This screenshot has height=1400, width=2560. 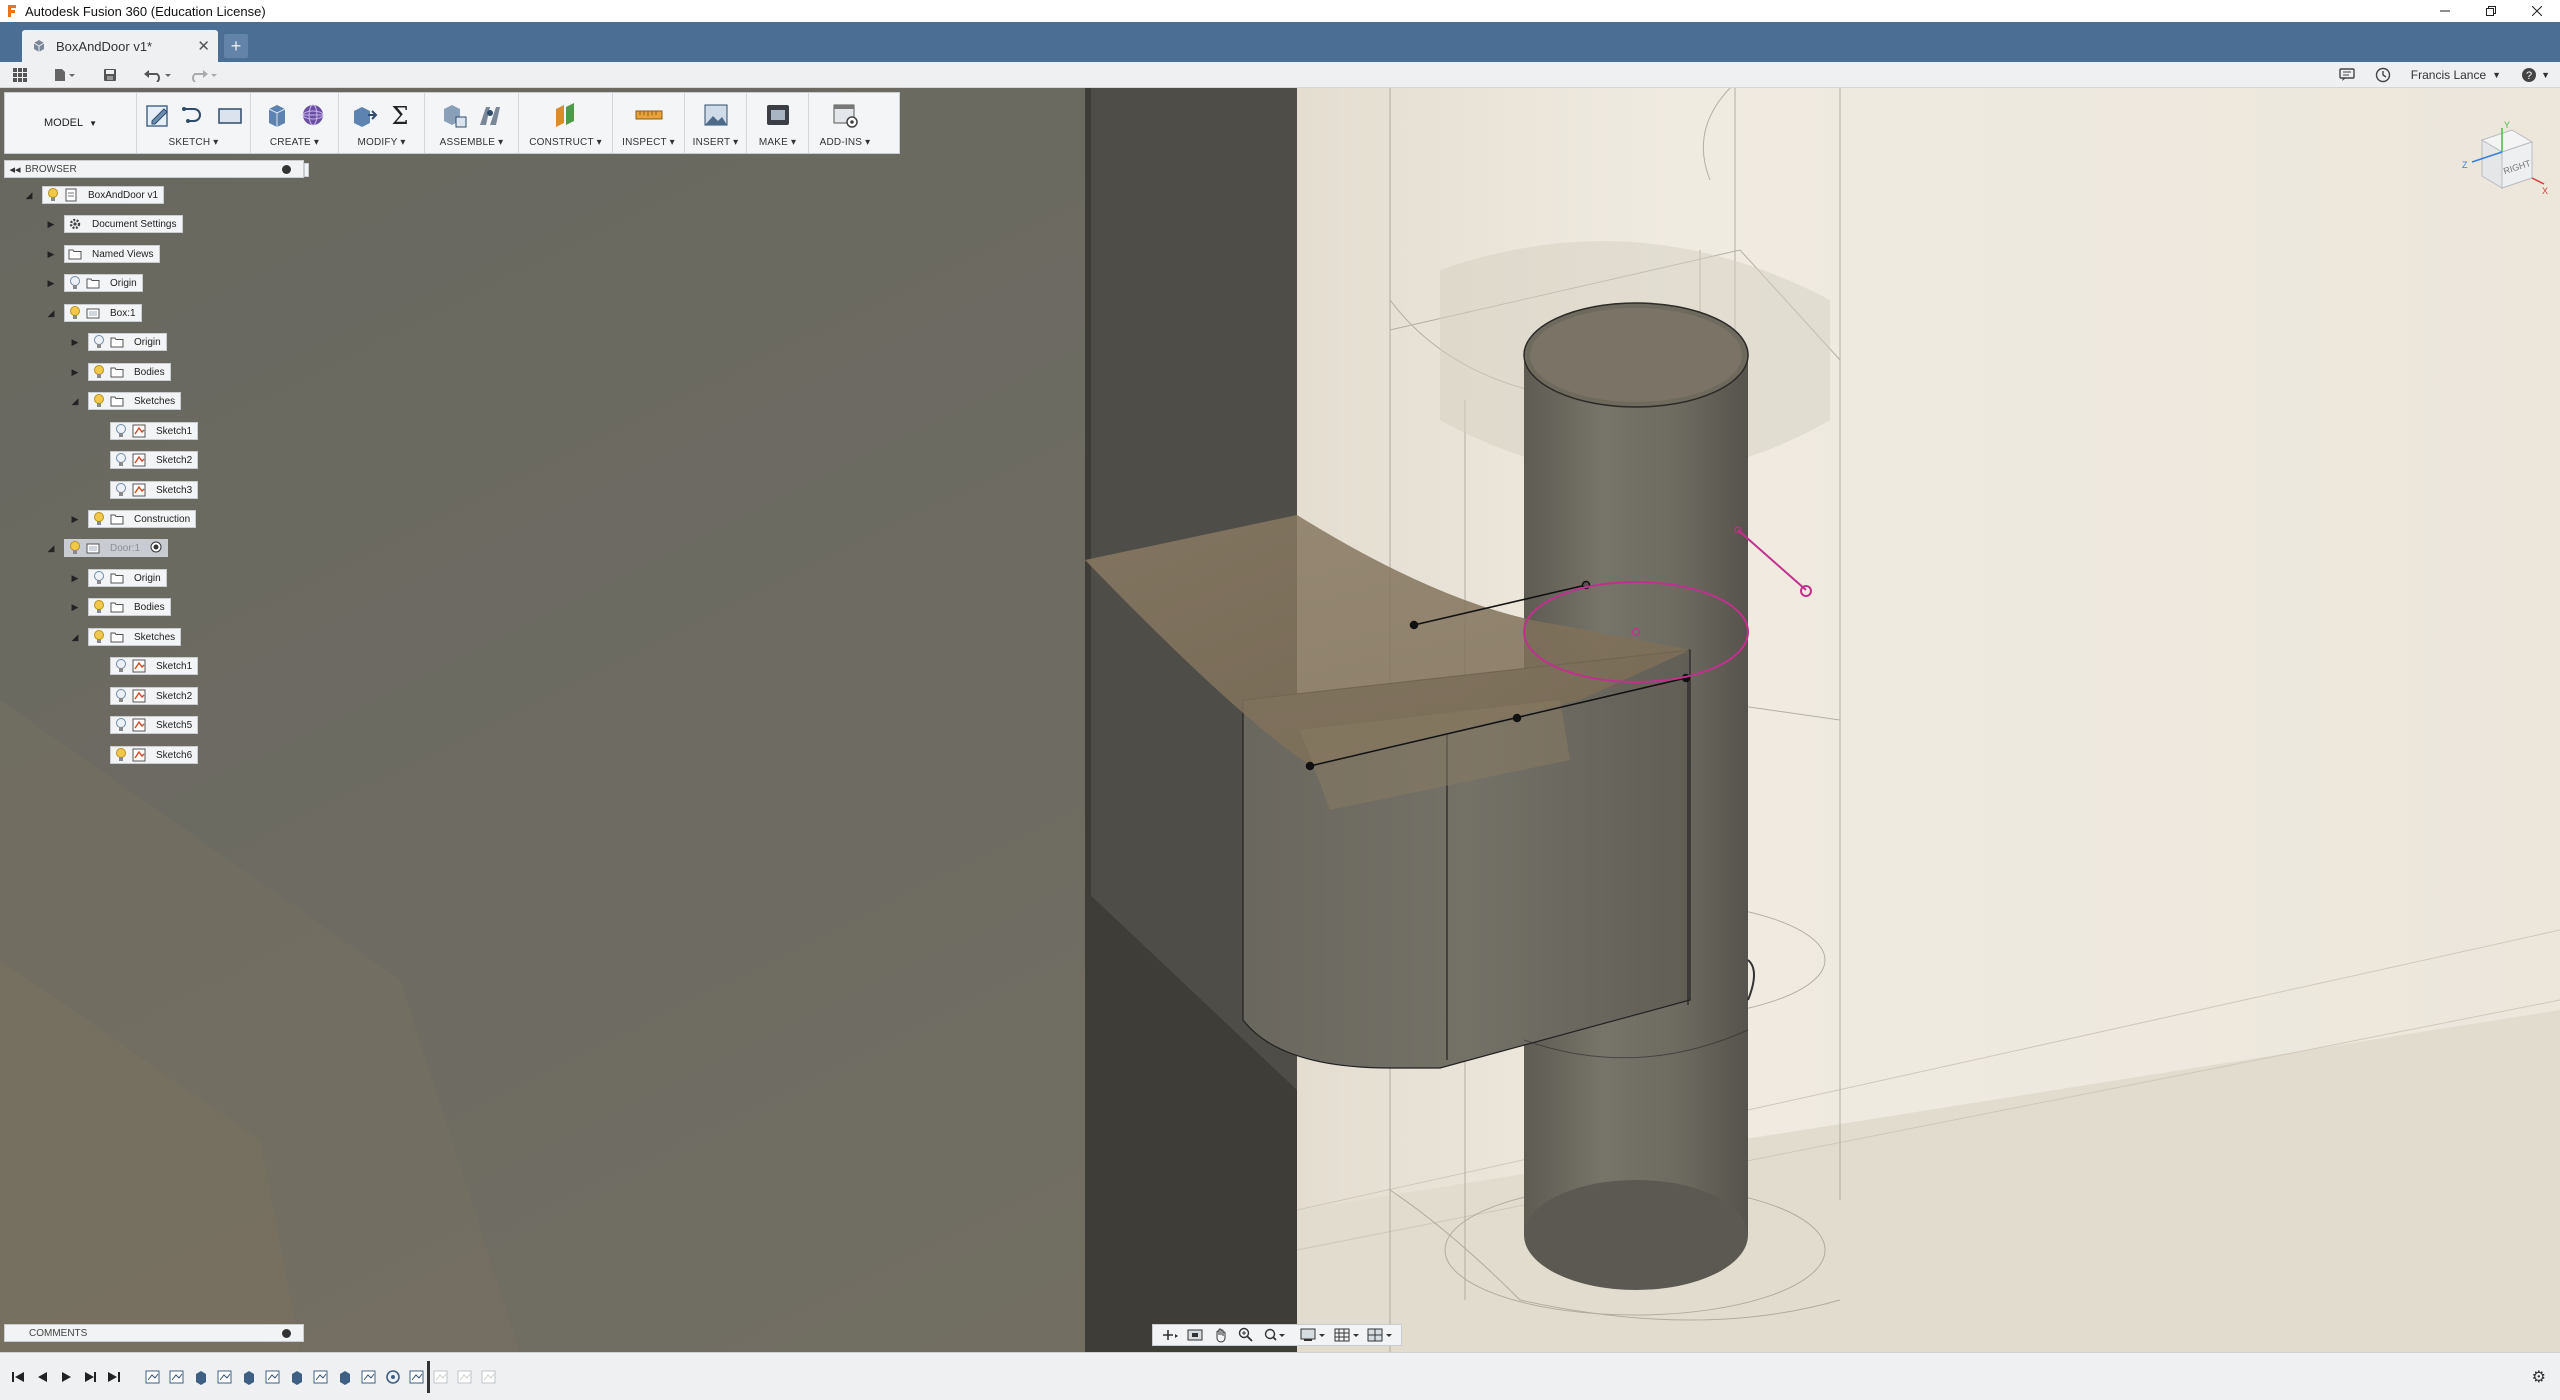 I want to click on scripts-icon, so click(x=845, y=115).